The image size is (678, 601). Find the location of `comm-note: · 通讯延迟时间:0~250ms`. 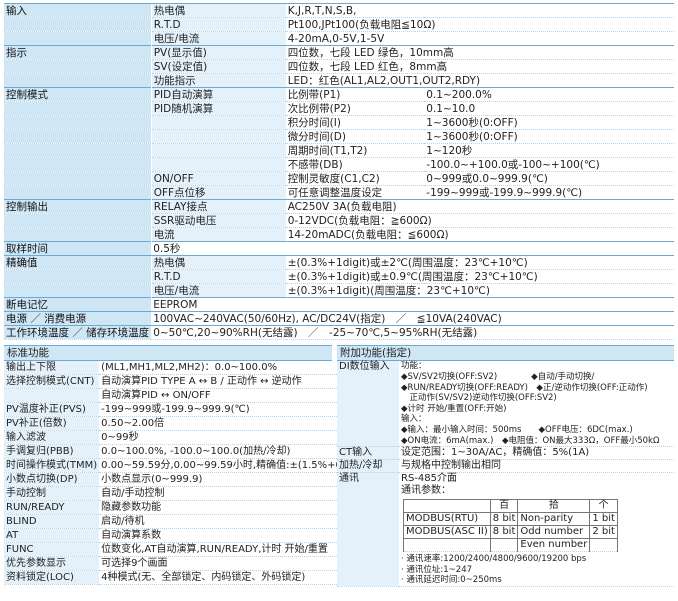

comm-note: · 通讯延迟时间:0~250ms is located at coordinates (451, 580).